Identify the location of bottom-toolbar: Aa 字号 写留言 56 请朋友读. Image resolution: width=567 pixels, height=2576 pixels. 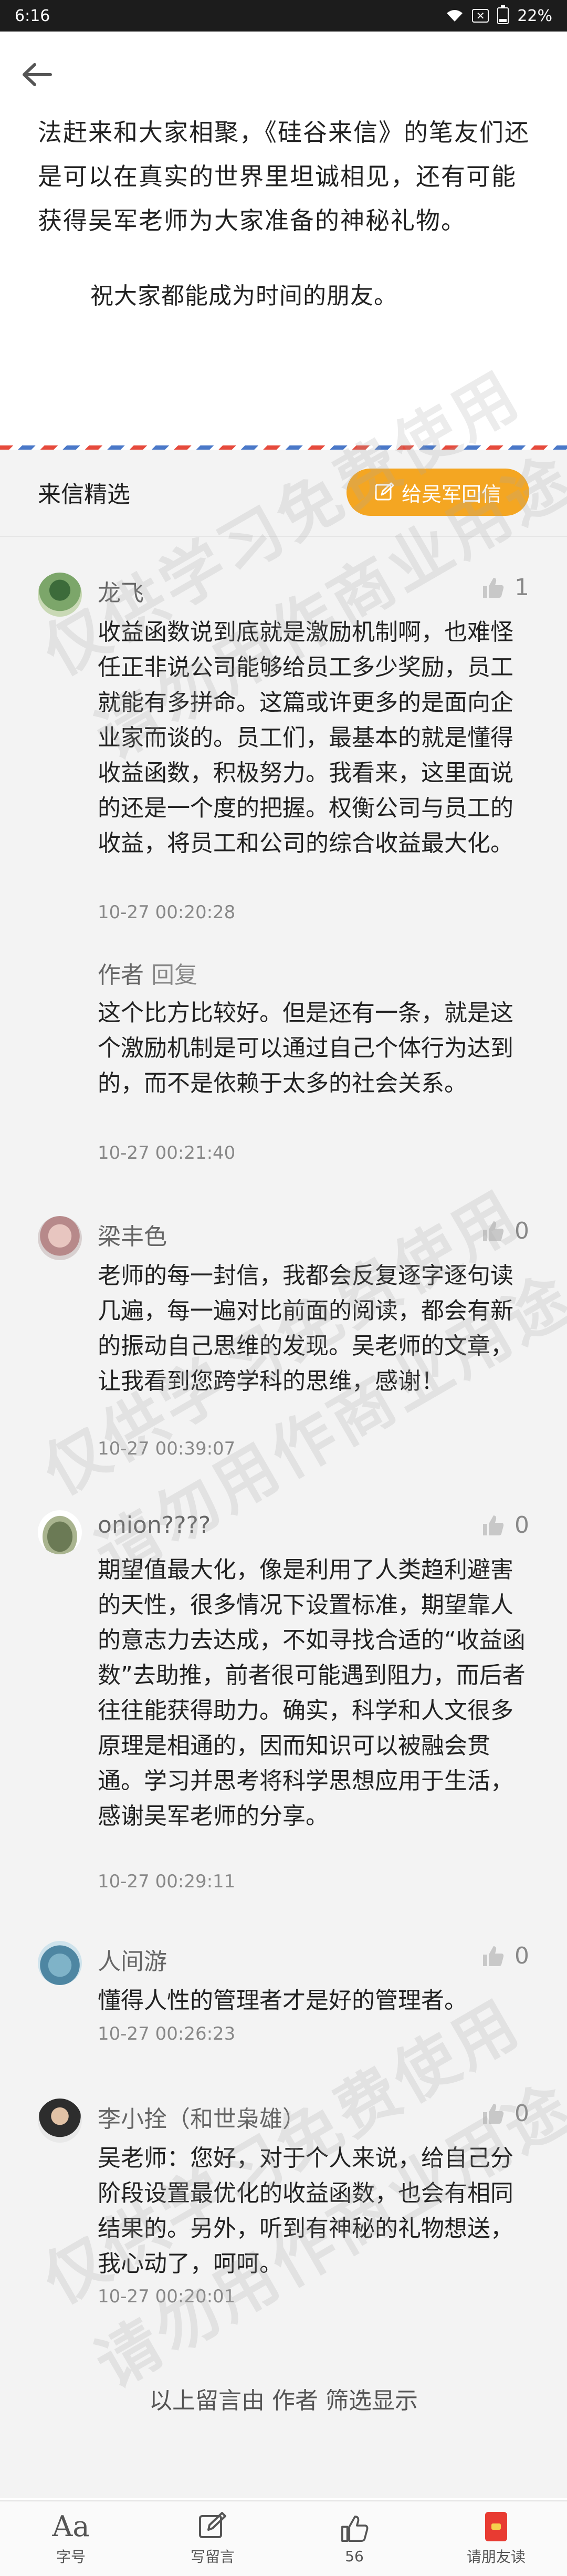
(283, 2538).